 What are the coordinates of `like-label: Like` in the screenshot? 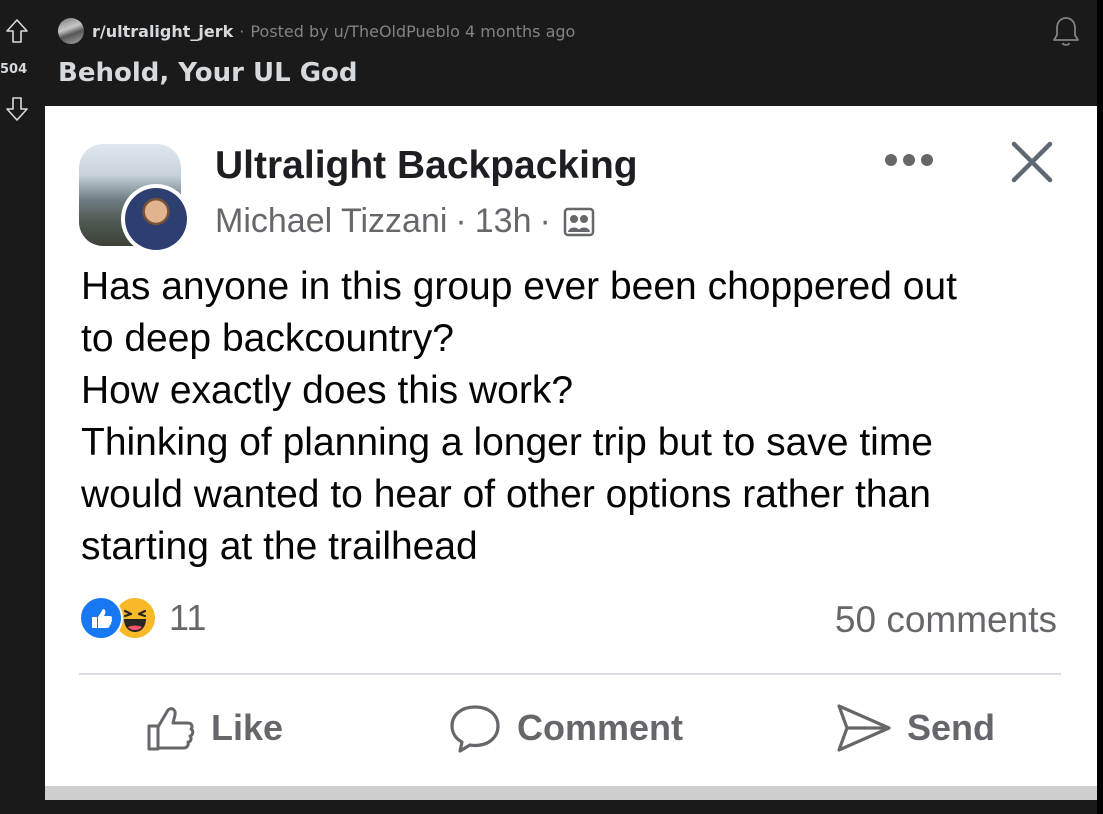 It's located at (247, 727).